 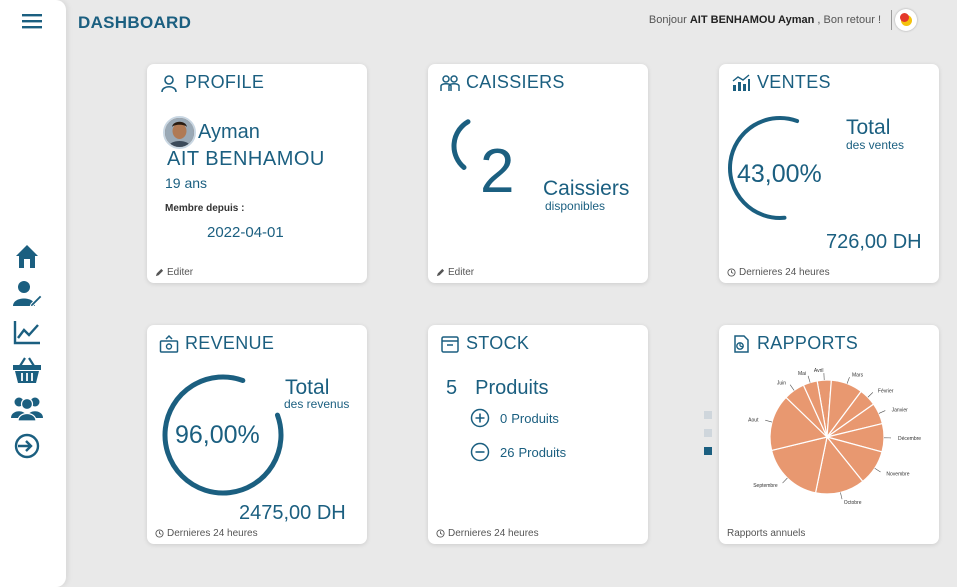 What do you see at coordinates (27, 294) in the screenshot?
I see `user-edit-icon` at bounding box center [27, 294].